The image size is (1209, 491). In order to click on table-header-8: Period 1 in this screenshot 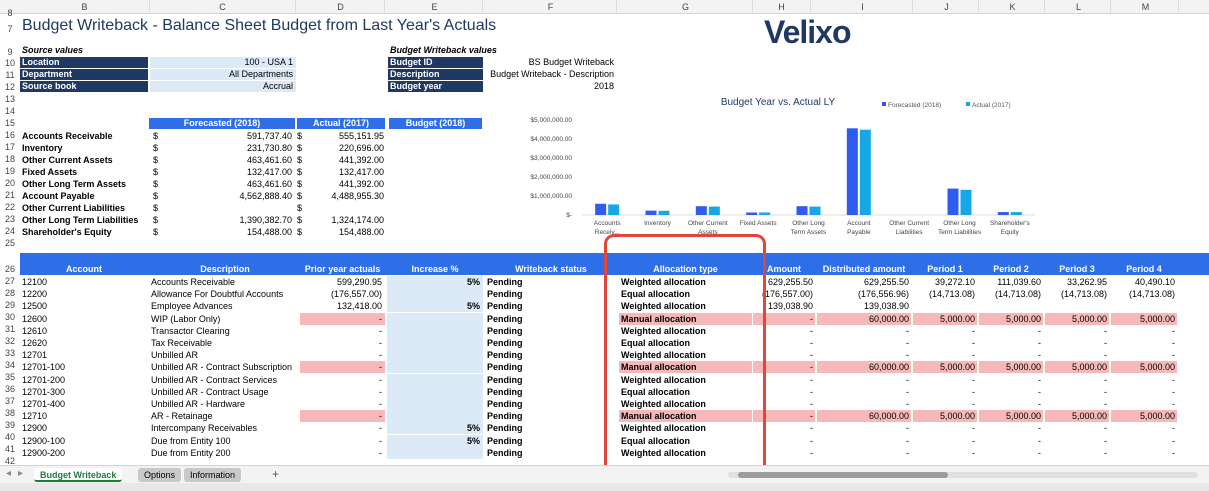, I will do `click(945, 269)`.